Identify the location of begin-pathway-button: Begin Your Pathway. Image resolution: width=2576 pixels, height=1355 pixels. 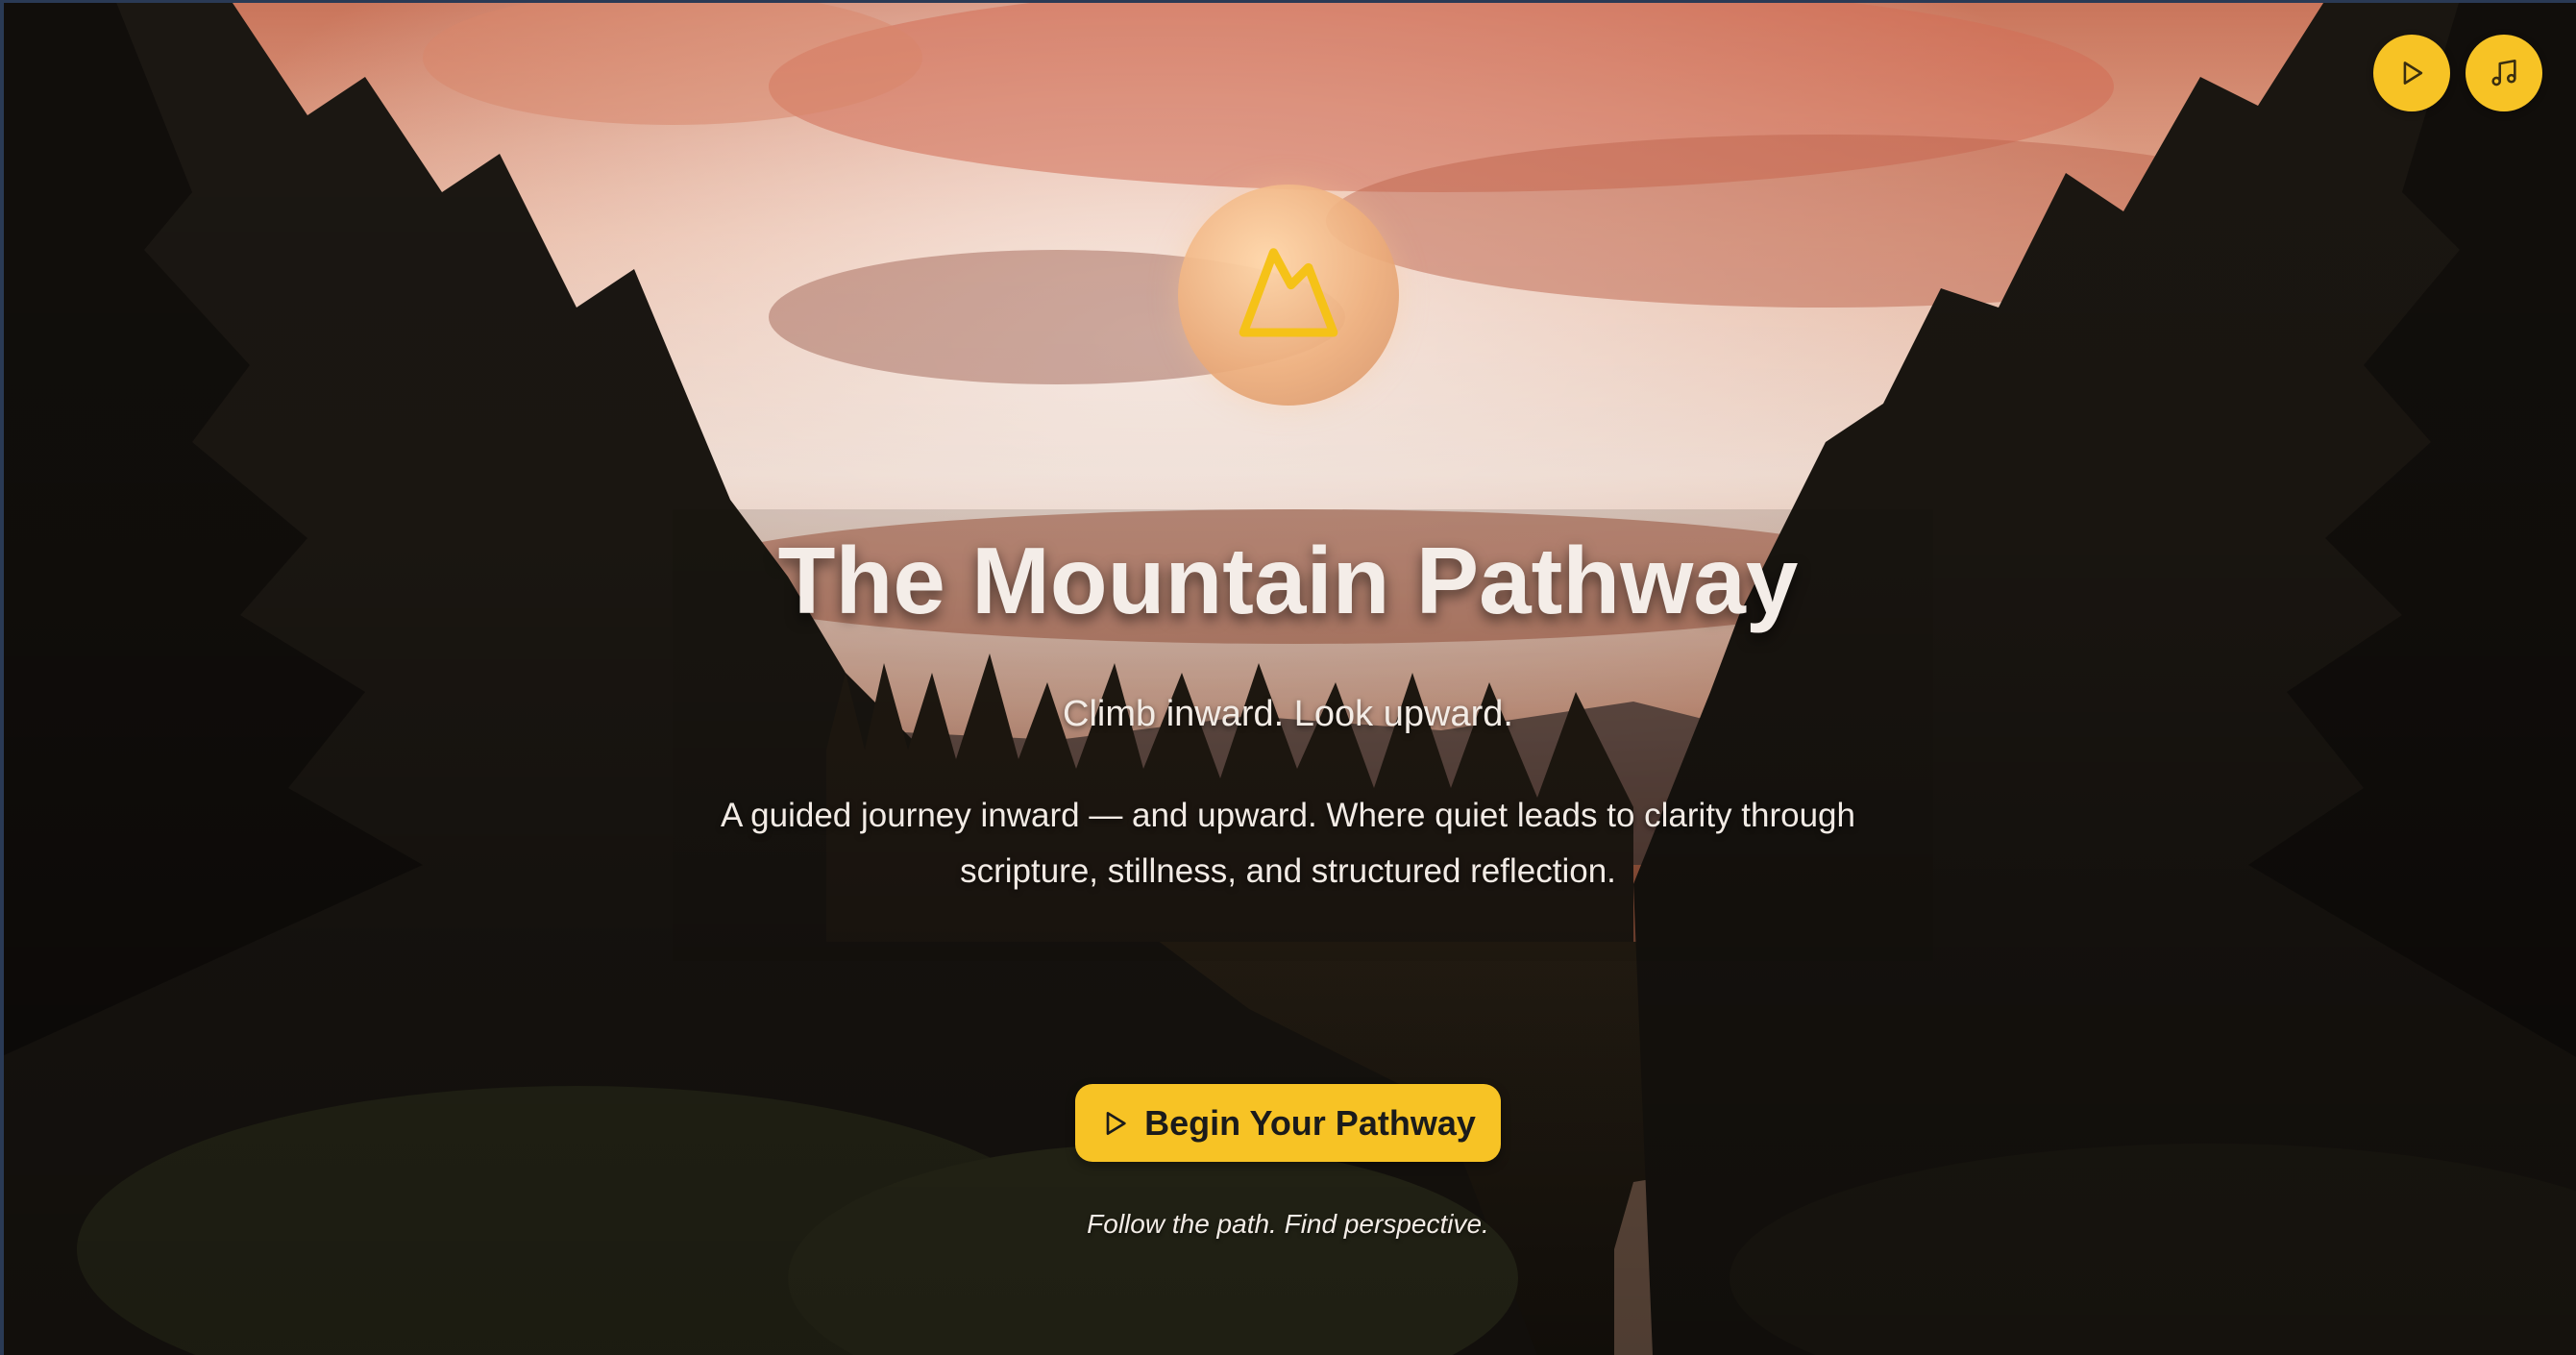
(1288, 1123).